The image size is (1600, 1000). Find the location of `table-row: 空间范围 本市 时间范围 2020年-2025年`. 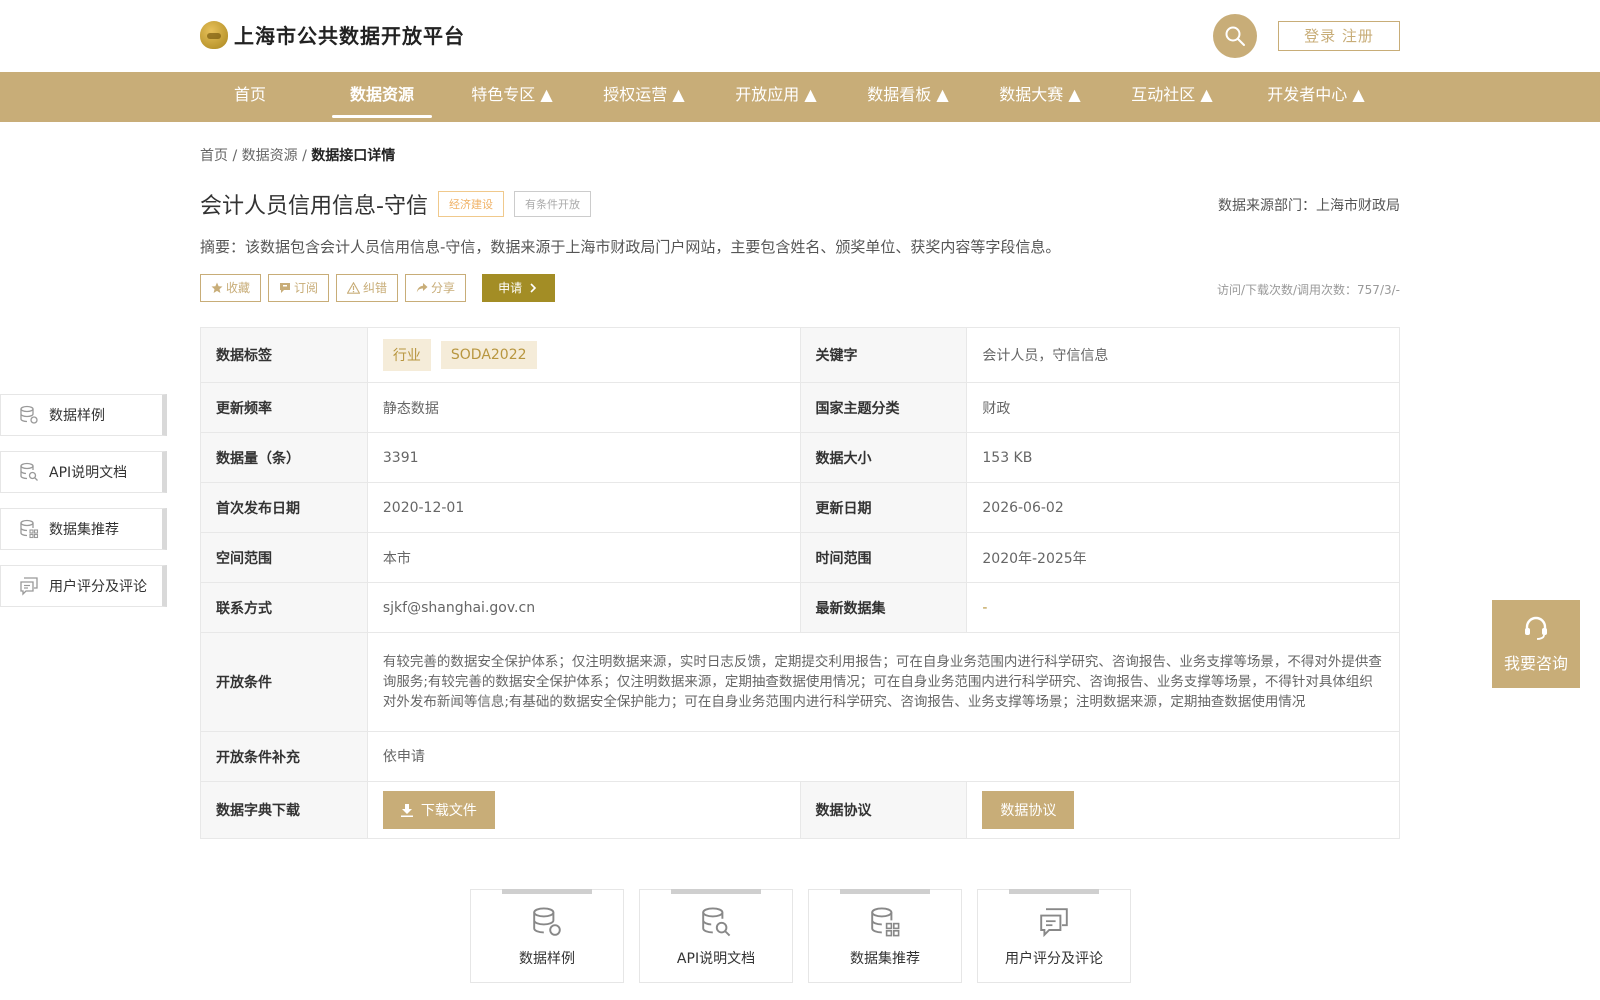

table-row: 空间范围 本市 时间范围 2020年-2025年 is located at coordinates (800, 558).